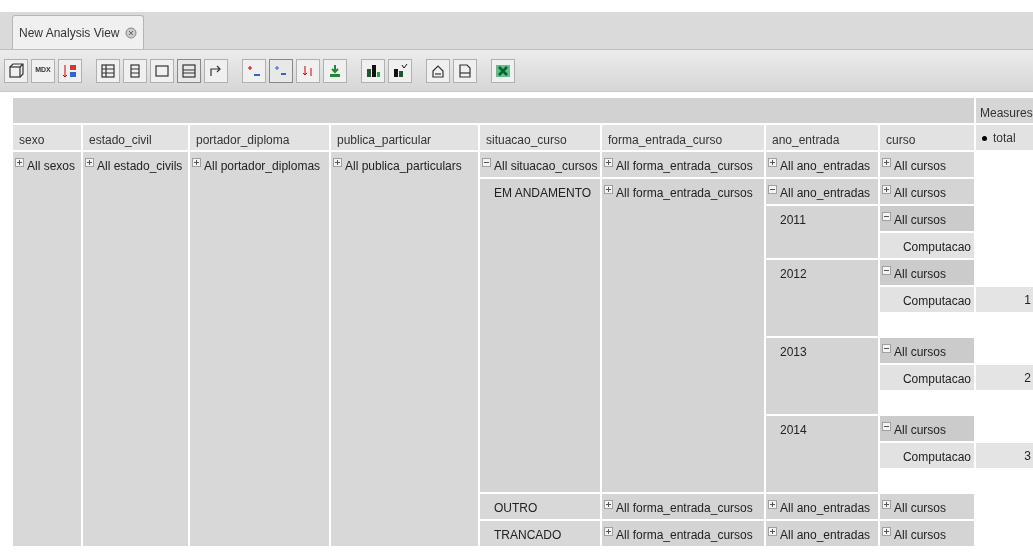  I want to click on member-cell: All estado_civils, so click(135, 349).